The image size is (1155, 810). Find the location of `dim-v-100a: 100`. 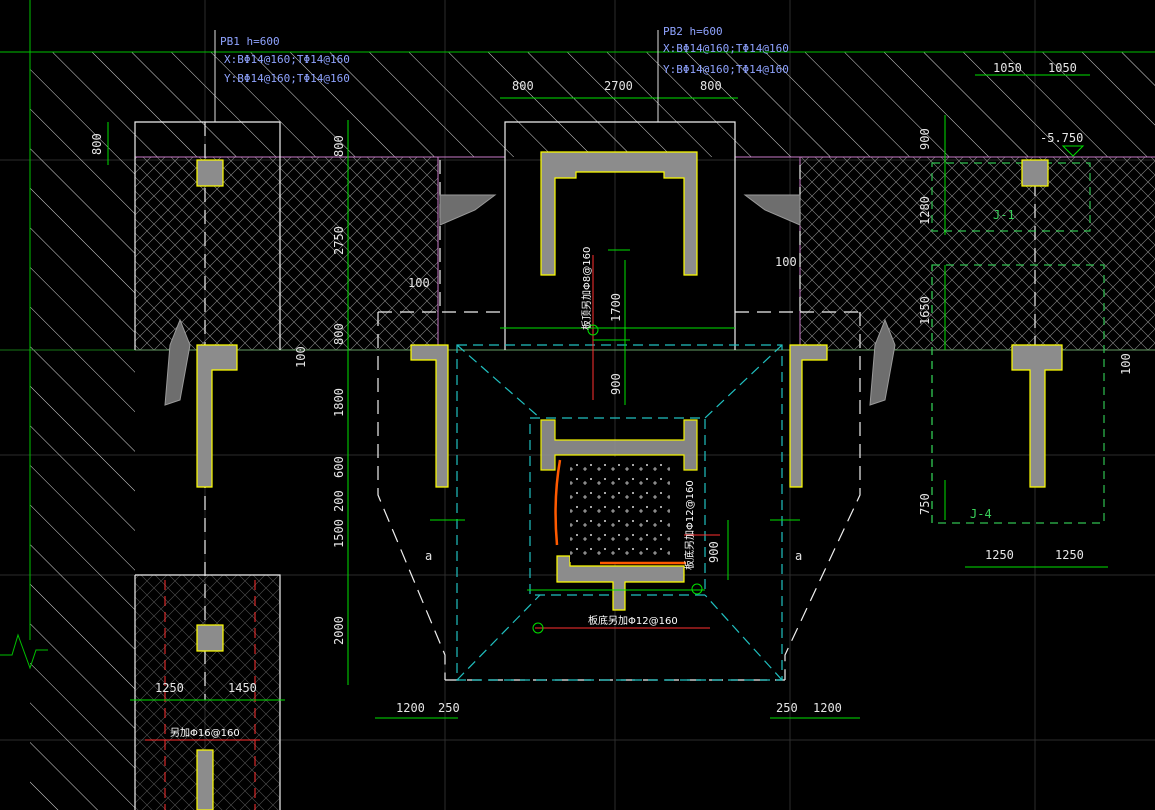

dim-v-100a: 100 is located at coordinates (301, 357).